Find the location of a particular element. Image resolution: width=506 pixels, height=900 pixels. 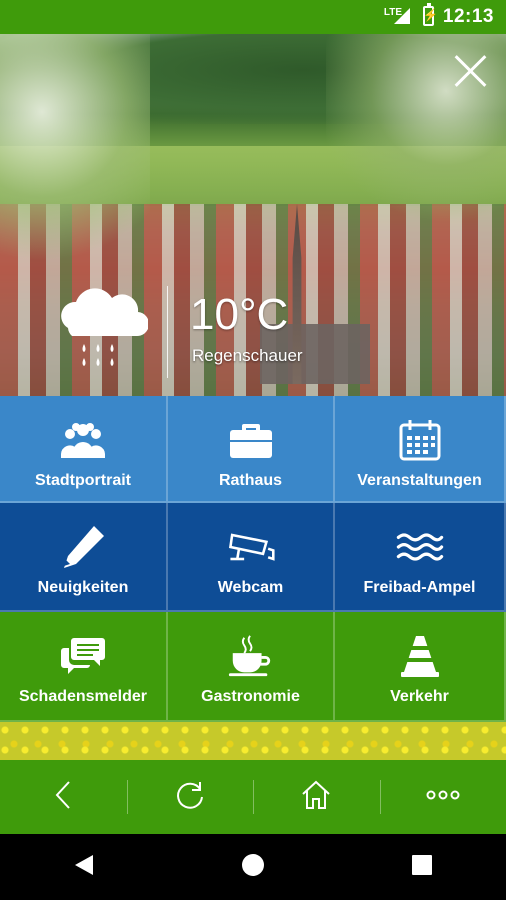

tile-veranstaltungen: Veranstaltungen is located at coordinates (420, 449).